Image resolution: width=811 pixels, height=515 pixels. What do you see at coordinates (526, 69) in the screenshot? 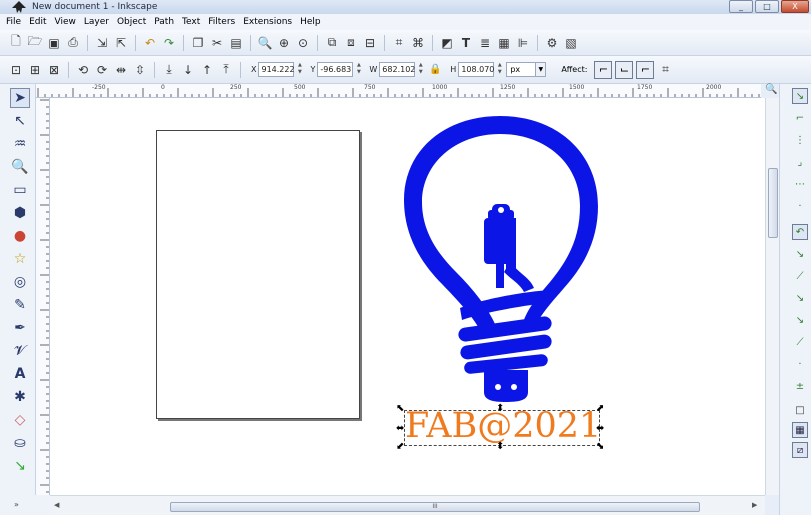
I see `unit-select: px ▼` at bounding box center [526, 69].